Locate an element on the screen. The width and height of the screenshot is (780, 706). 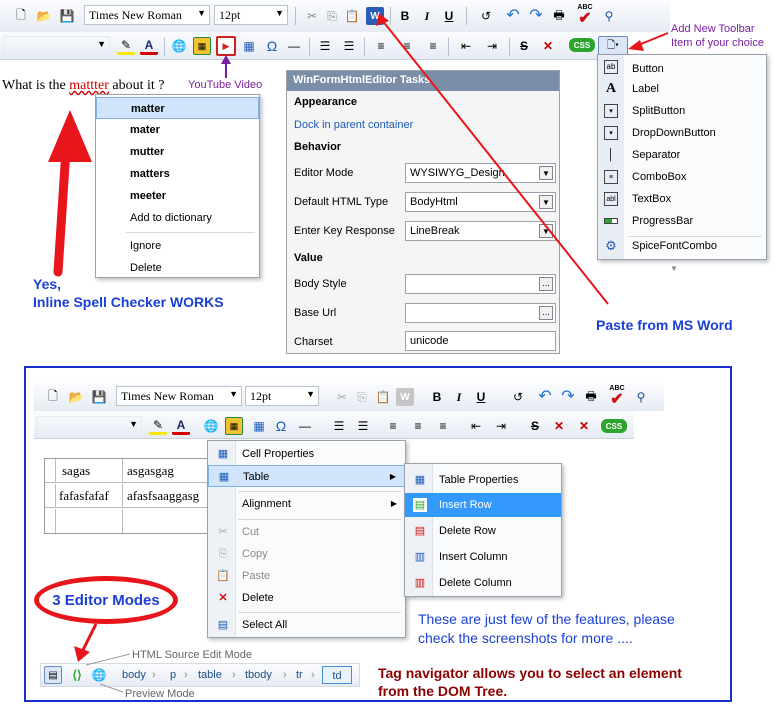
default-html-type-select: BodyHtml ▼ is located at coordinates (480, 202).